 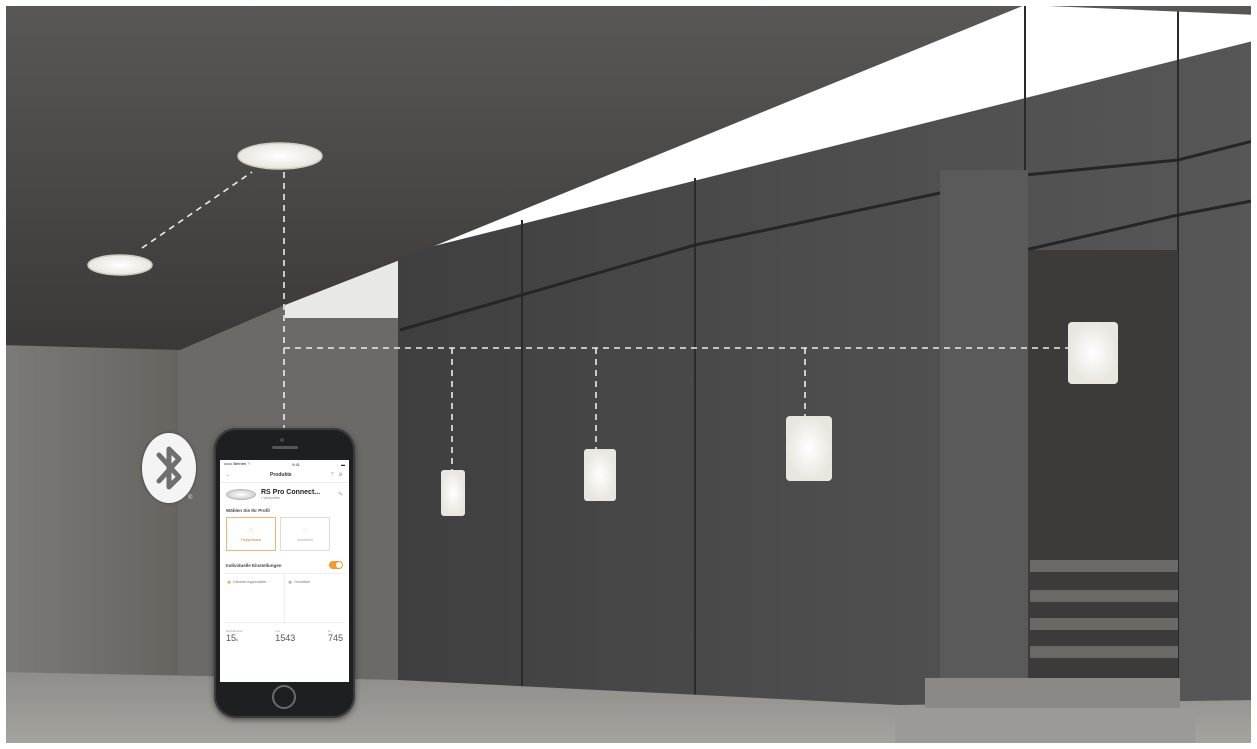 What do you see at coordinates (1103, 465) in the screenshot?
I see `stairwell` at bounding box center [1103, 465].